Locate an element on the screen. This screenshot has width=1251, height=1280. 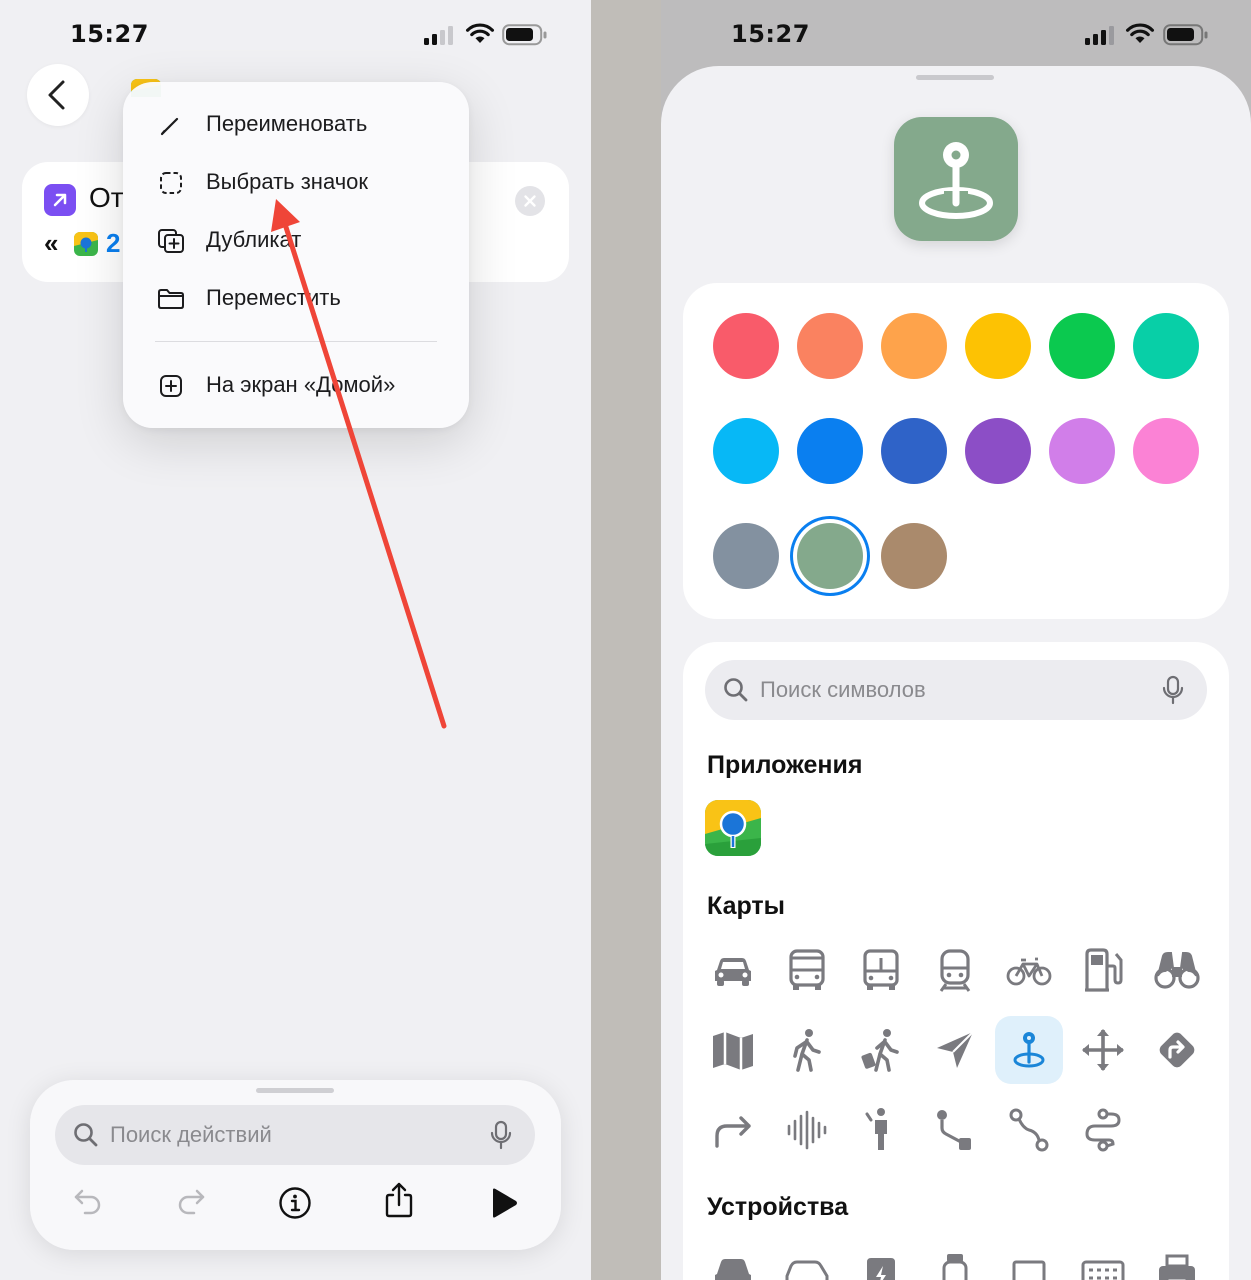
info-icon is located at coordinates (295, 1203).